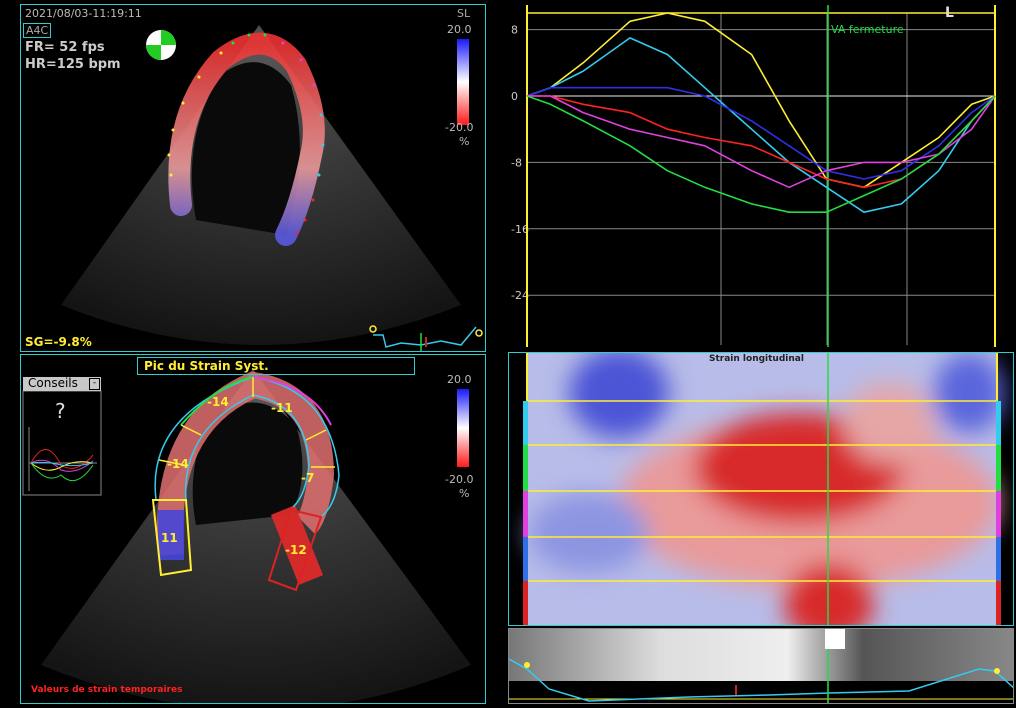 This screenshot has width=1016, height=708. Describe the element at coordinates (308, 478) in the screenshot. I see `segment-value-mid-lateral: -7` at that location.